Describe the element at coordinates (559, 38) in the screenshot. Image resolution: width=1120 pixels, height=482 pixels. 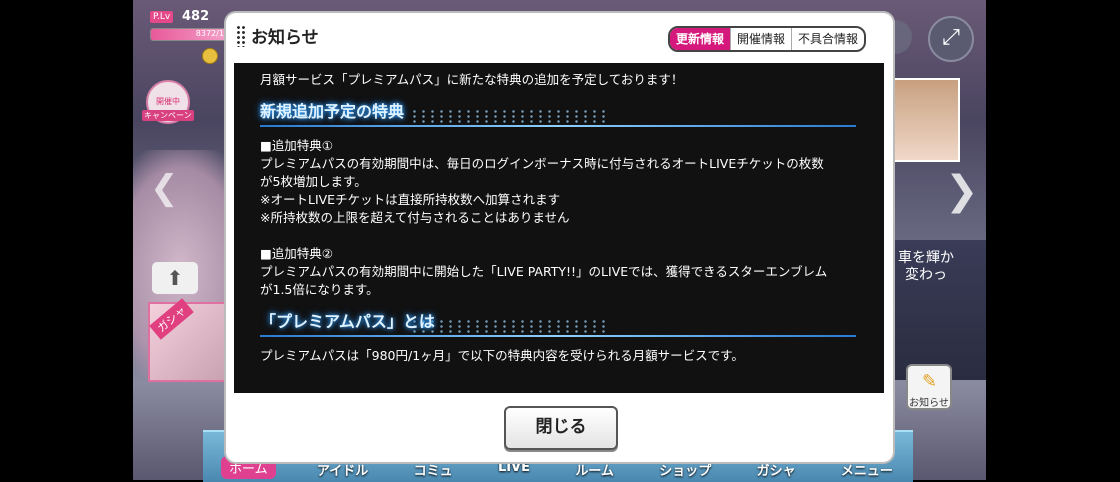
I see `dialog-header: お知らせ 更新情報 開催情報 不具合情報` at that location.